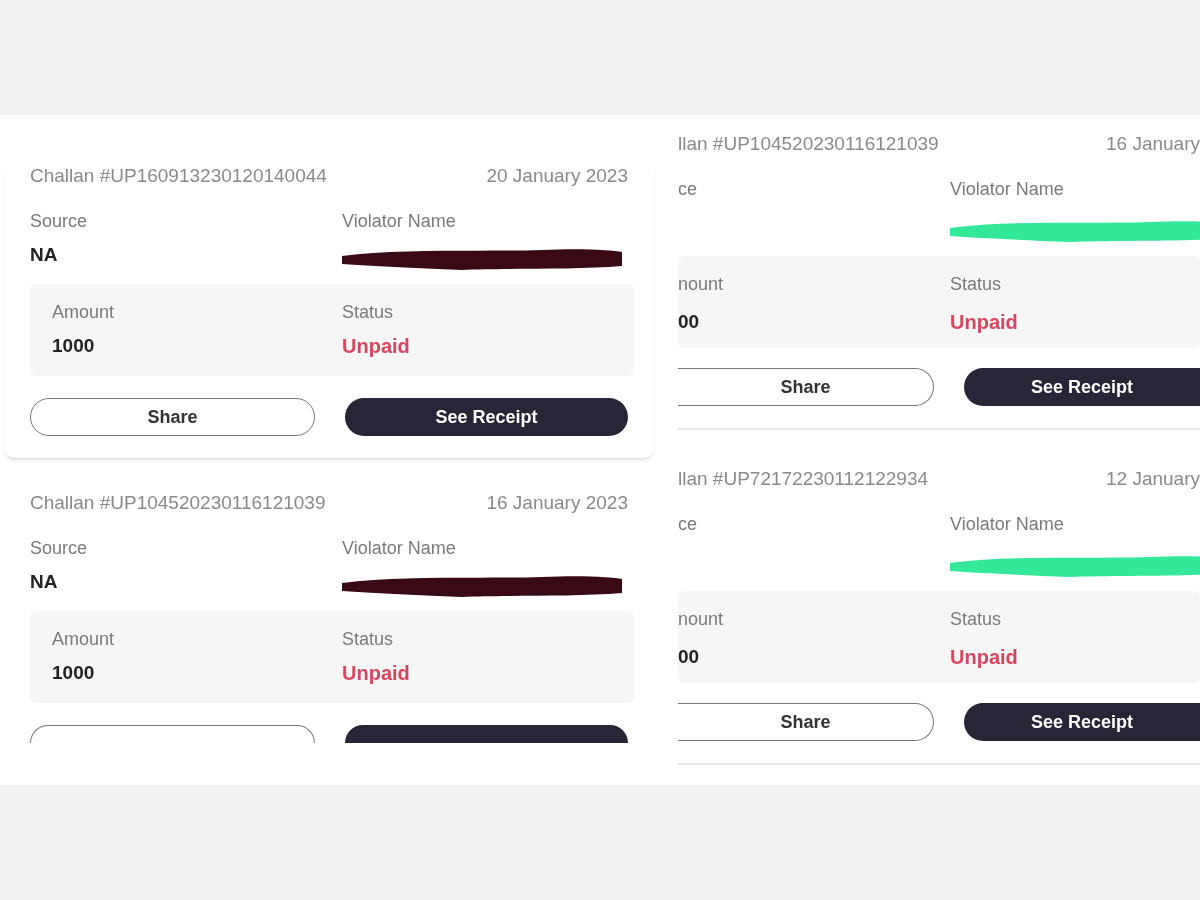 This screenshot has height=900, width=1200. I want to click on see-receipt-button, so click(486, 734).